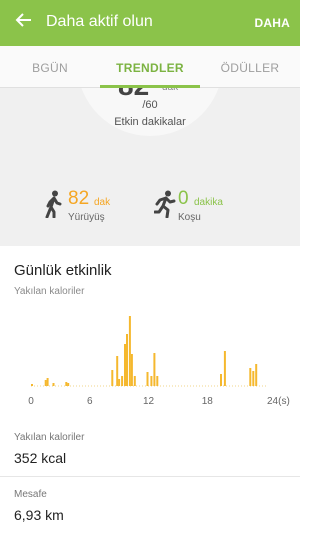 Image resolution: width=320 pixels, height=535 pixels. What do you see at coordinates (149, 401) in the screenshot?
I see `x-tick-label: 12` at bounding box center [149, 401].